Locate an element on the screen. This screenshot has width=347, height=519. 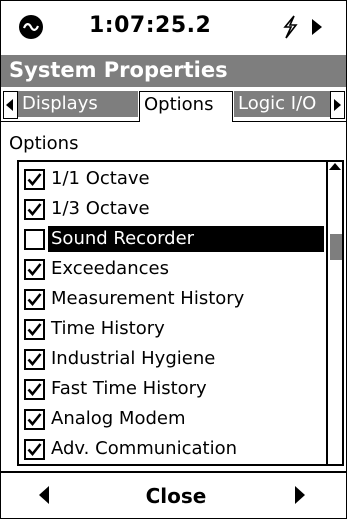
option-label: Analog Modem is located at coordinates (118, 418).